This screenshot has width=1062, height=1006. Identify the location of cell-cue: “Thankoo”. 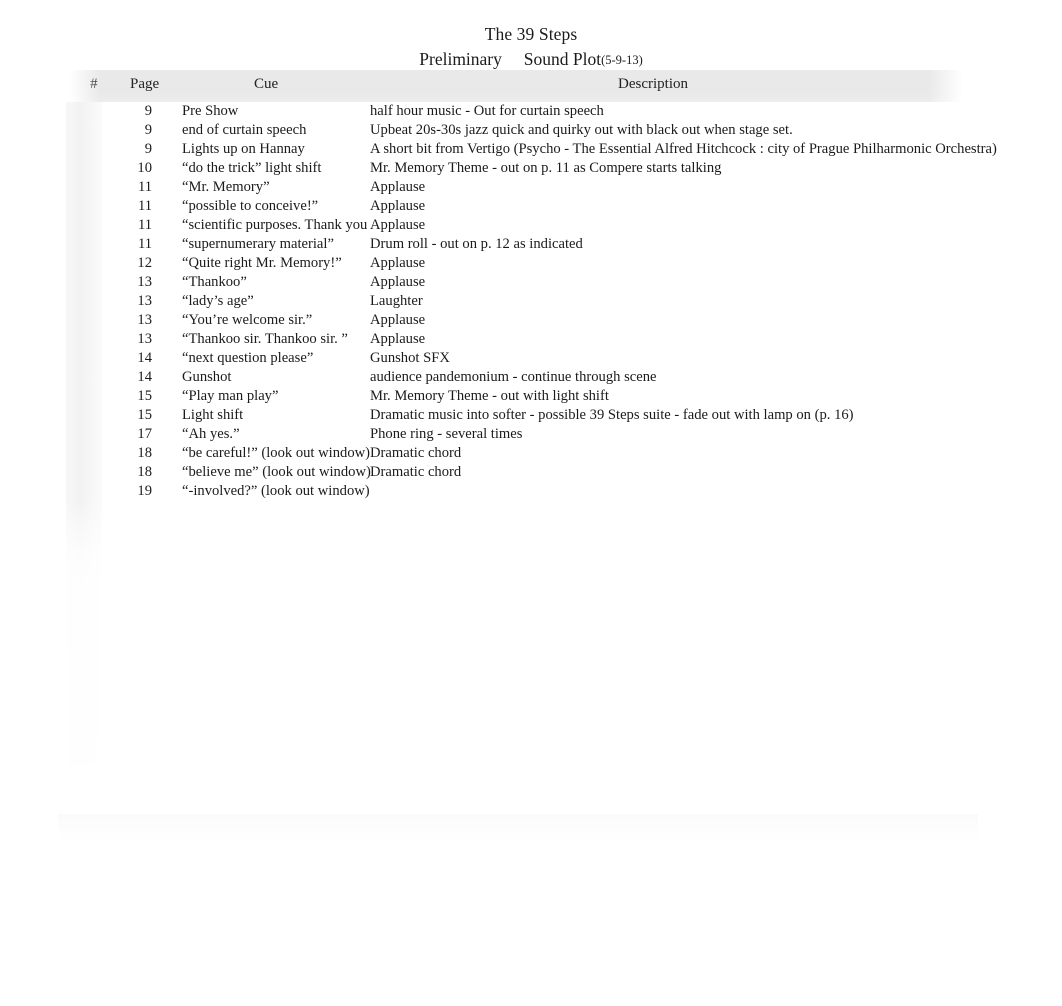
(214, 282).